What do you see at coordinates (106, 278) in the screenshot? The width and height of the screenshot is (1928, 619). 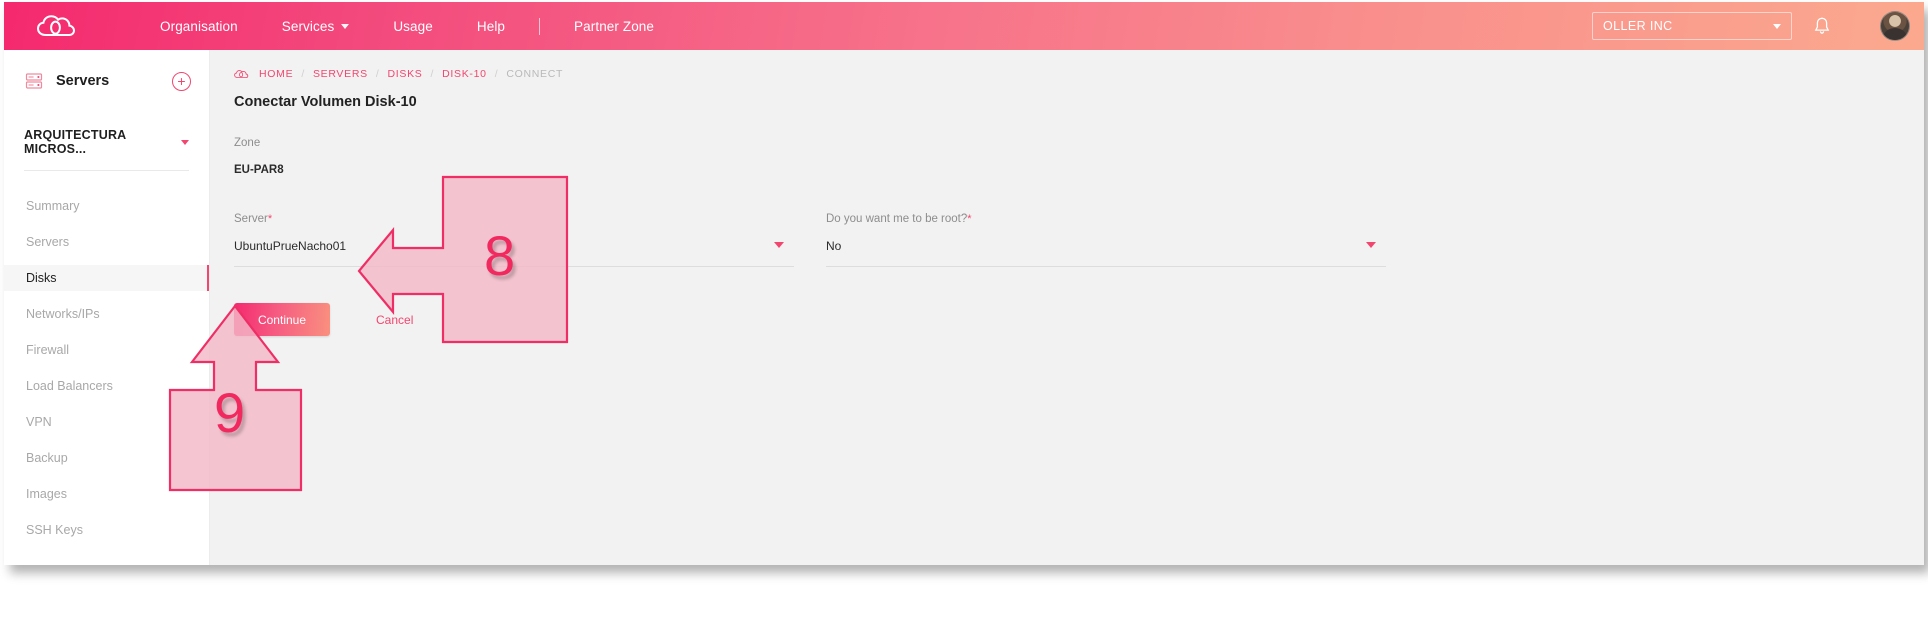 I see `sidebar-item-disks: Disks` at bounding box center [106, 278].